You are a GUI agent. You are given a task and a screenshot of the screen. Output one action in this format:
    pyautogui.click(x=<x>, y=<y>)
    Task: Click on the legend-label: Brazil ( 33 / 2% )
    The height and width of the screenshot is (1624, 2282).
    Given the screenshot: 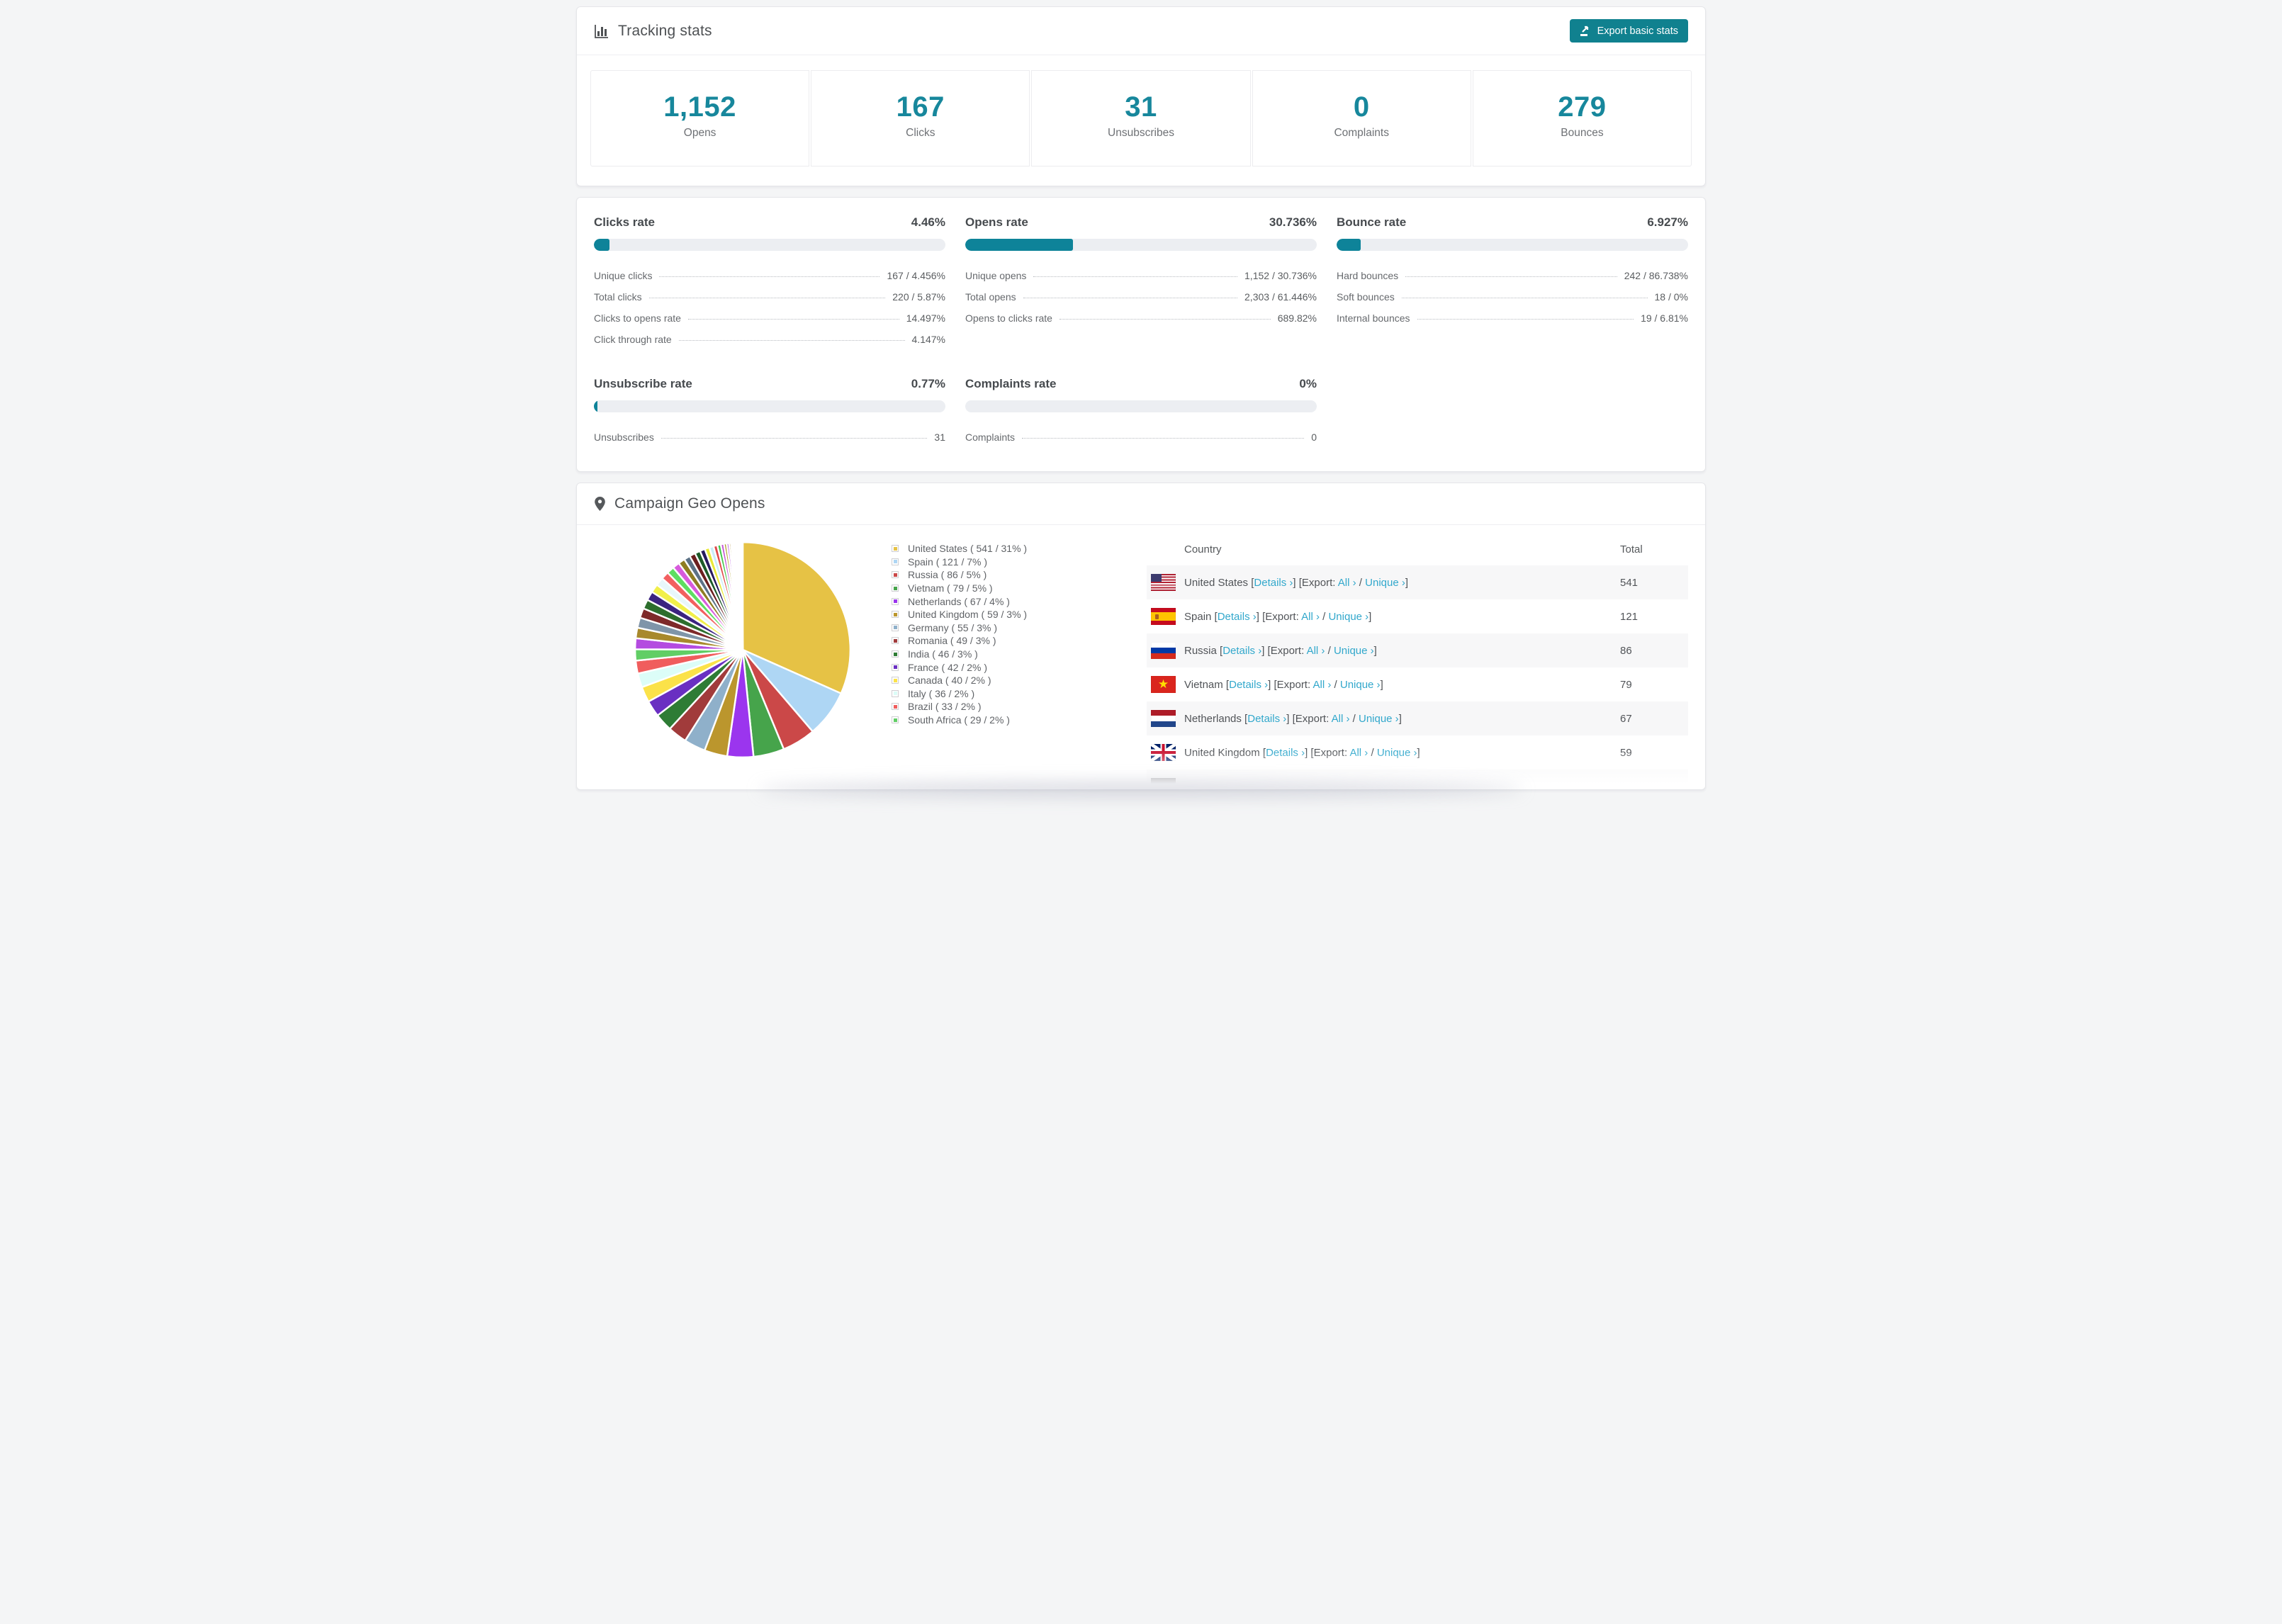 What is the action you would take?
    pyautogui.click(x=945, y=707)
    